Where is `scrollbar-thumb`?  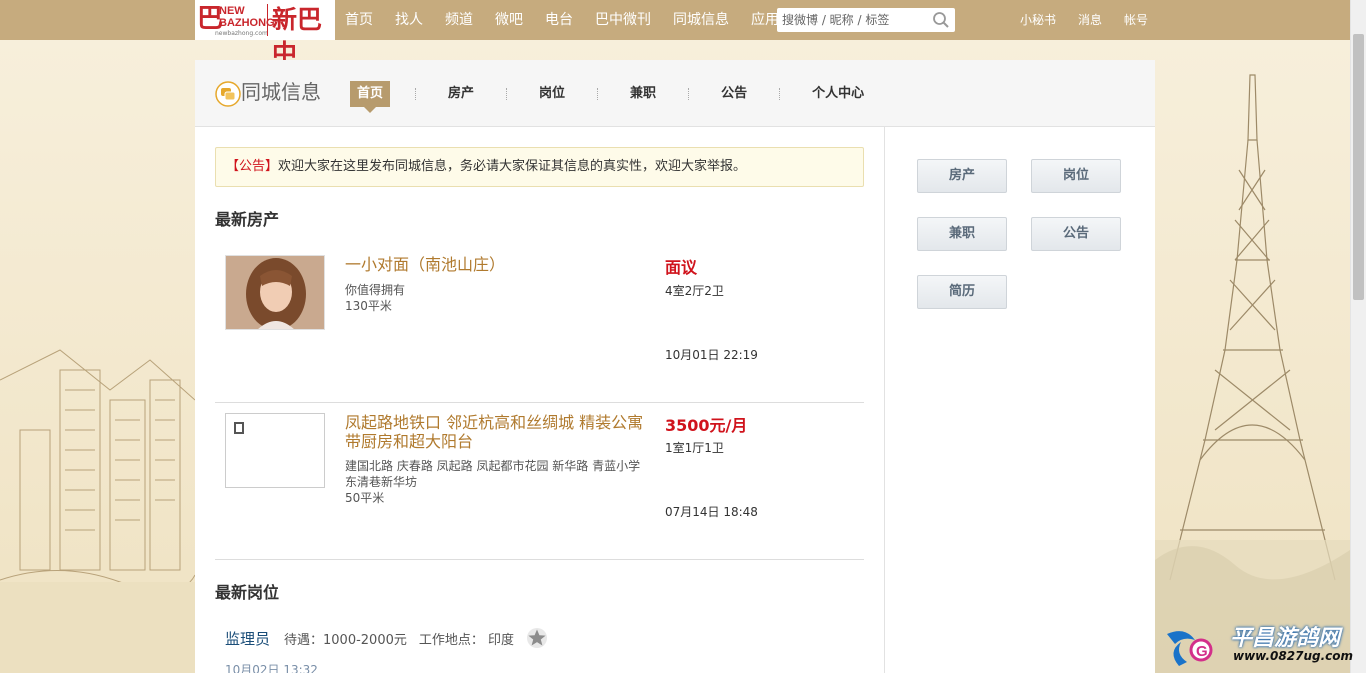 scrollbar-thumb is located at coordinates (1358, 167).